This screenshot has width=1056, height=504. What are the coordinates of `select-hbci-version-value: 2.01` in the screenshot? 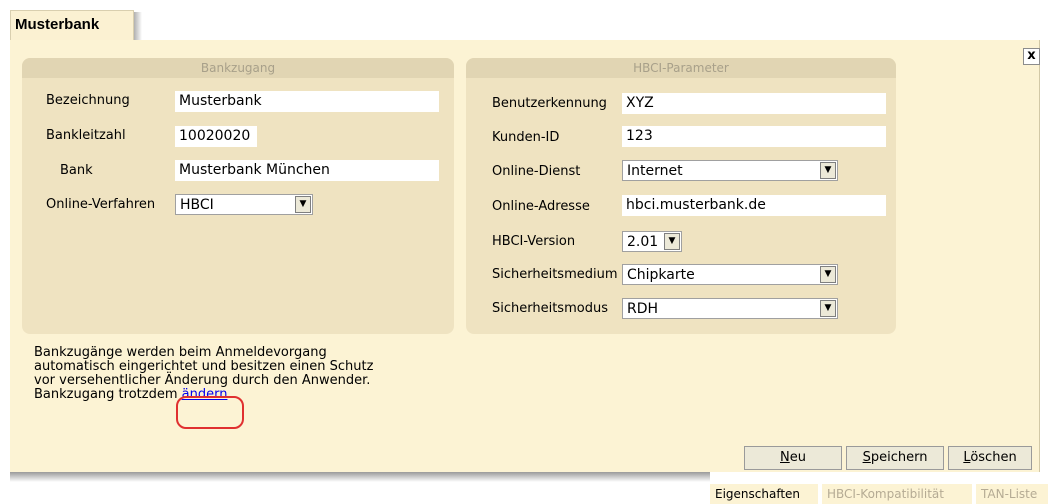 It's located at (643, 242).